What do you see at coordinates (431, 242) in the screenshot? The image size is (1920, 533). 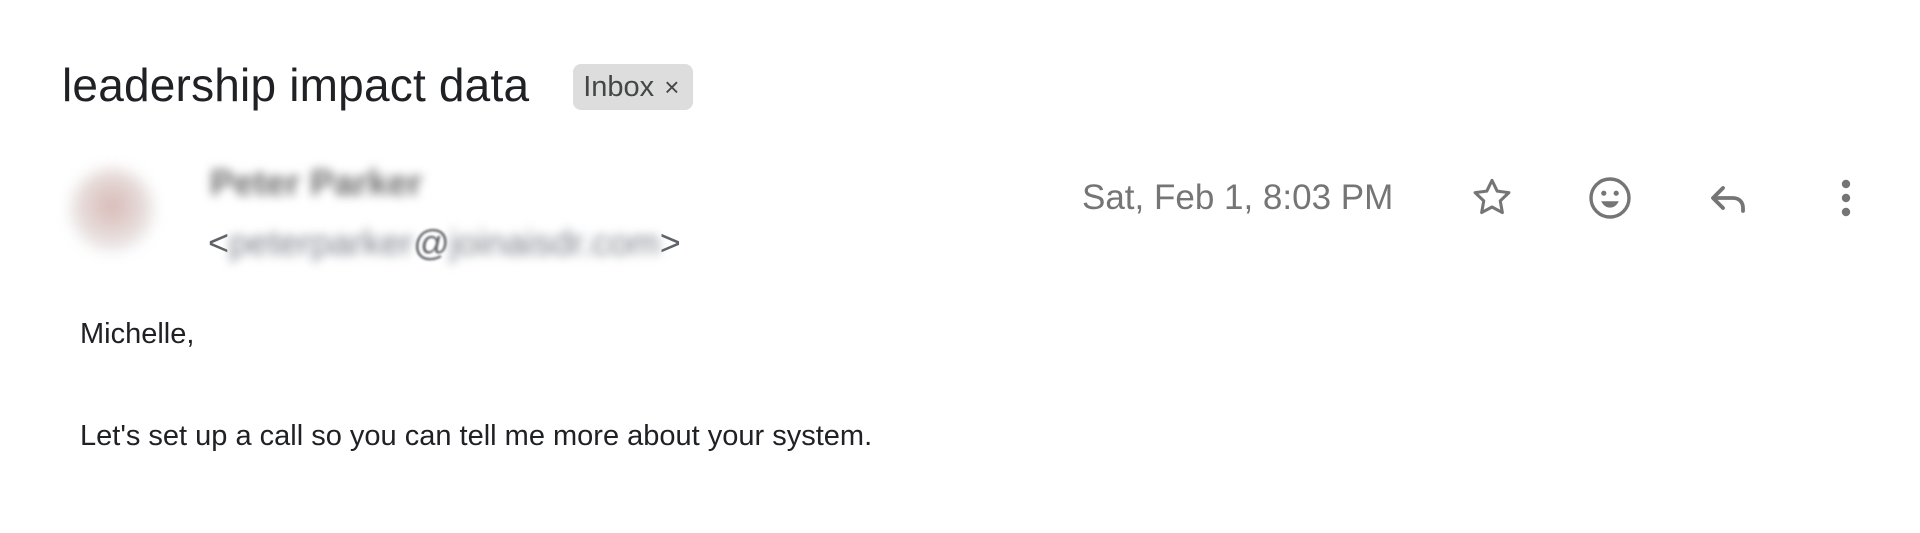 I see `email-at-sign: @` at bounding box center [431, 242].